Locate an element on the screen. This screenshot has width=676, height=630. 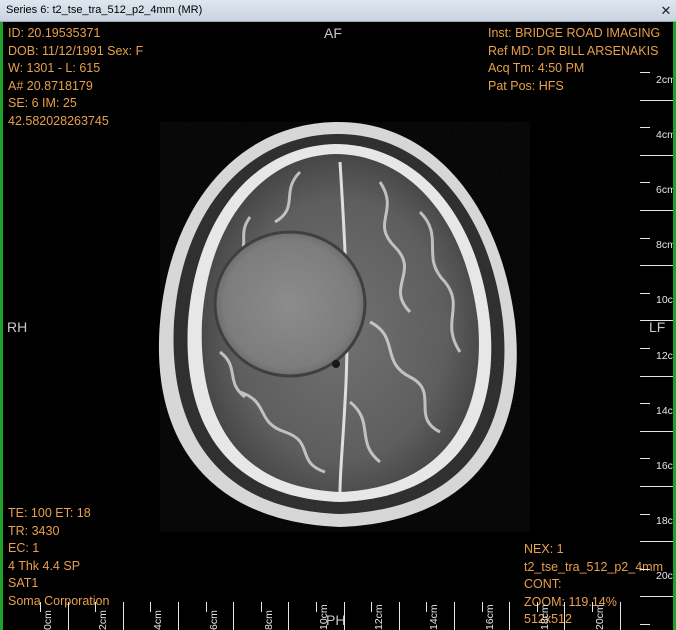
ruler-label: 16cm is located at coordinates (489, 617).